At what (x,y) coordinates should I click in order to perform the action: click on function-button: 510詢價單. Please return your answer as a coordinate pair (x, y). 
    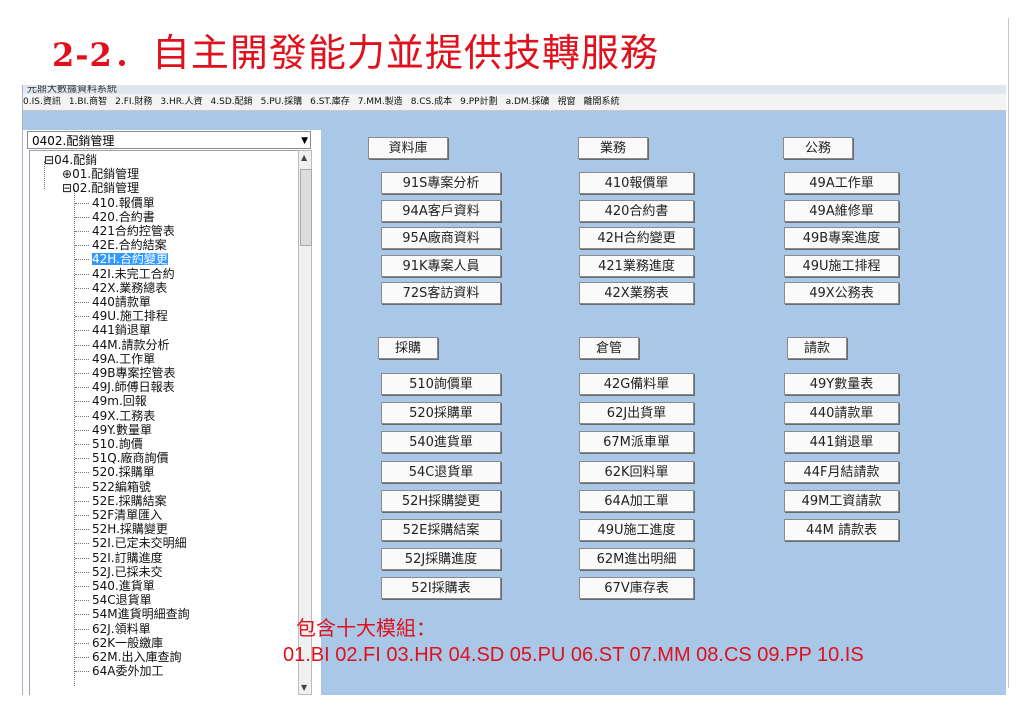
    Looking at the image, I should click on (441, 384).